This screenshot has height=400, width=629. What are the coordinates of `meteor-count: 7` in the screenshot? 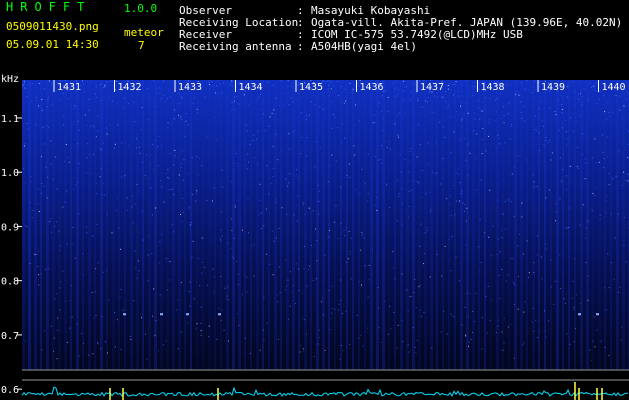 It's located at (141, 45).